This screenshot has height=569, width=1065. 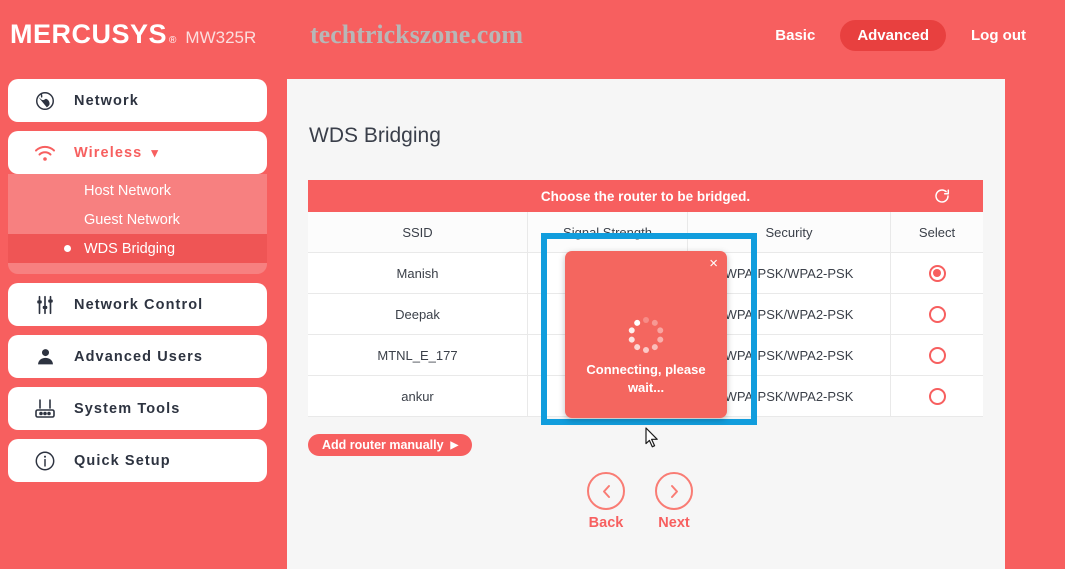 I want to click on brand-logo: MERCUSYS ® MW325R, so click(x=133, y=34).